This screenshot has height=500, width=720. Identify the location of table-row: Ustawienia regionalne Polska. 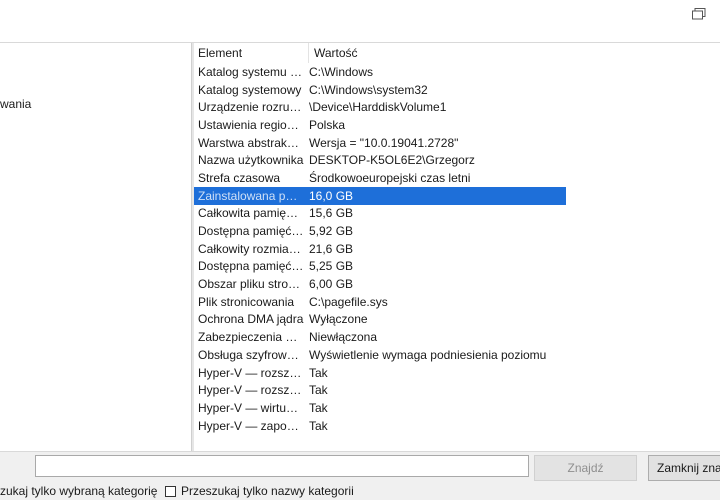
(457, 125).